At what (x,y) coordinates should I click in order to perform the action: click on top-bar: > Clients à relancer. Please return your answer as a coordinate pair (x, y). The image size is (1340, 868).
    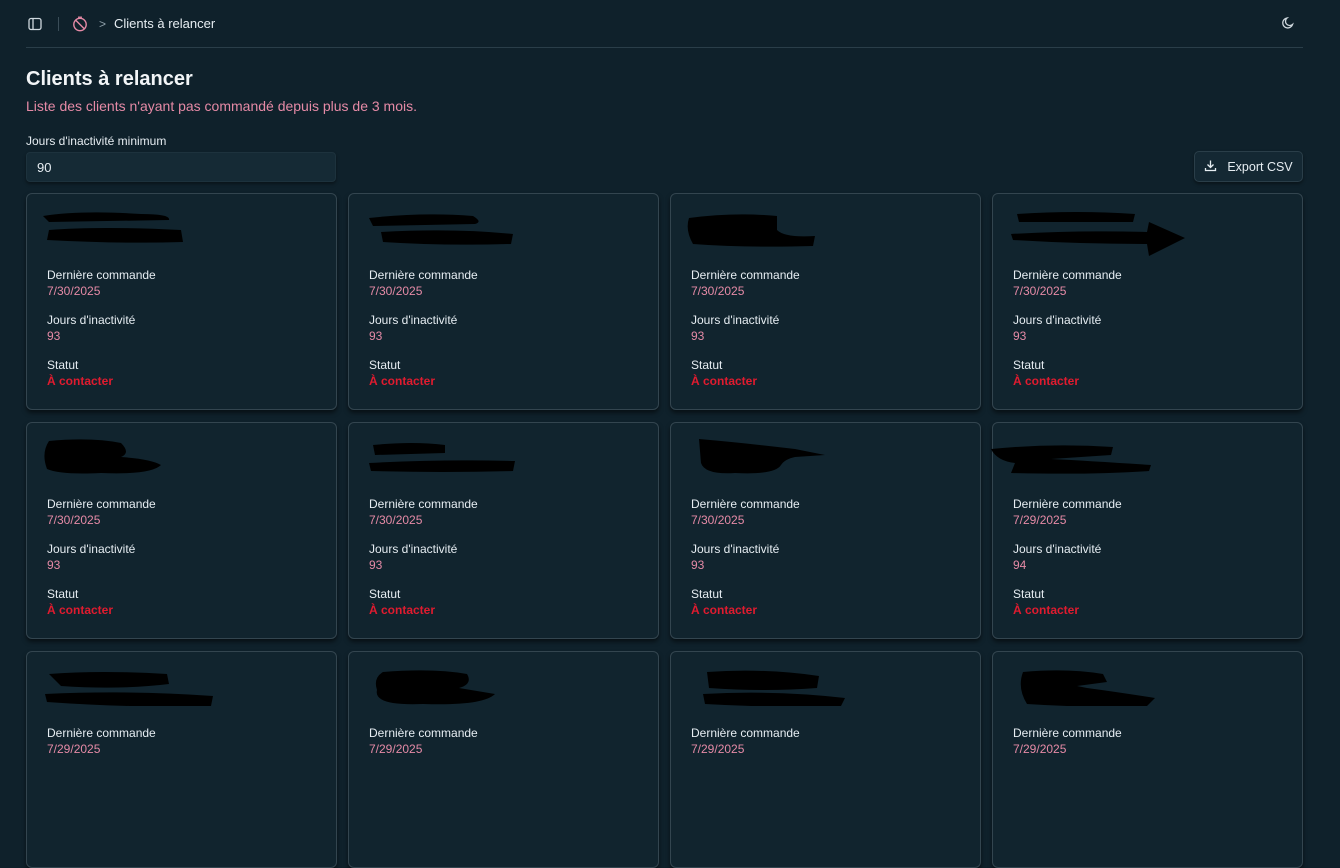
    Looking at the image, I should click on (664, 24).